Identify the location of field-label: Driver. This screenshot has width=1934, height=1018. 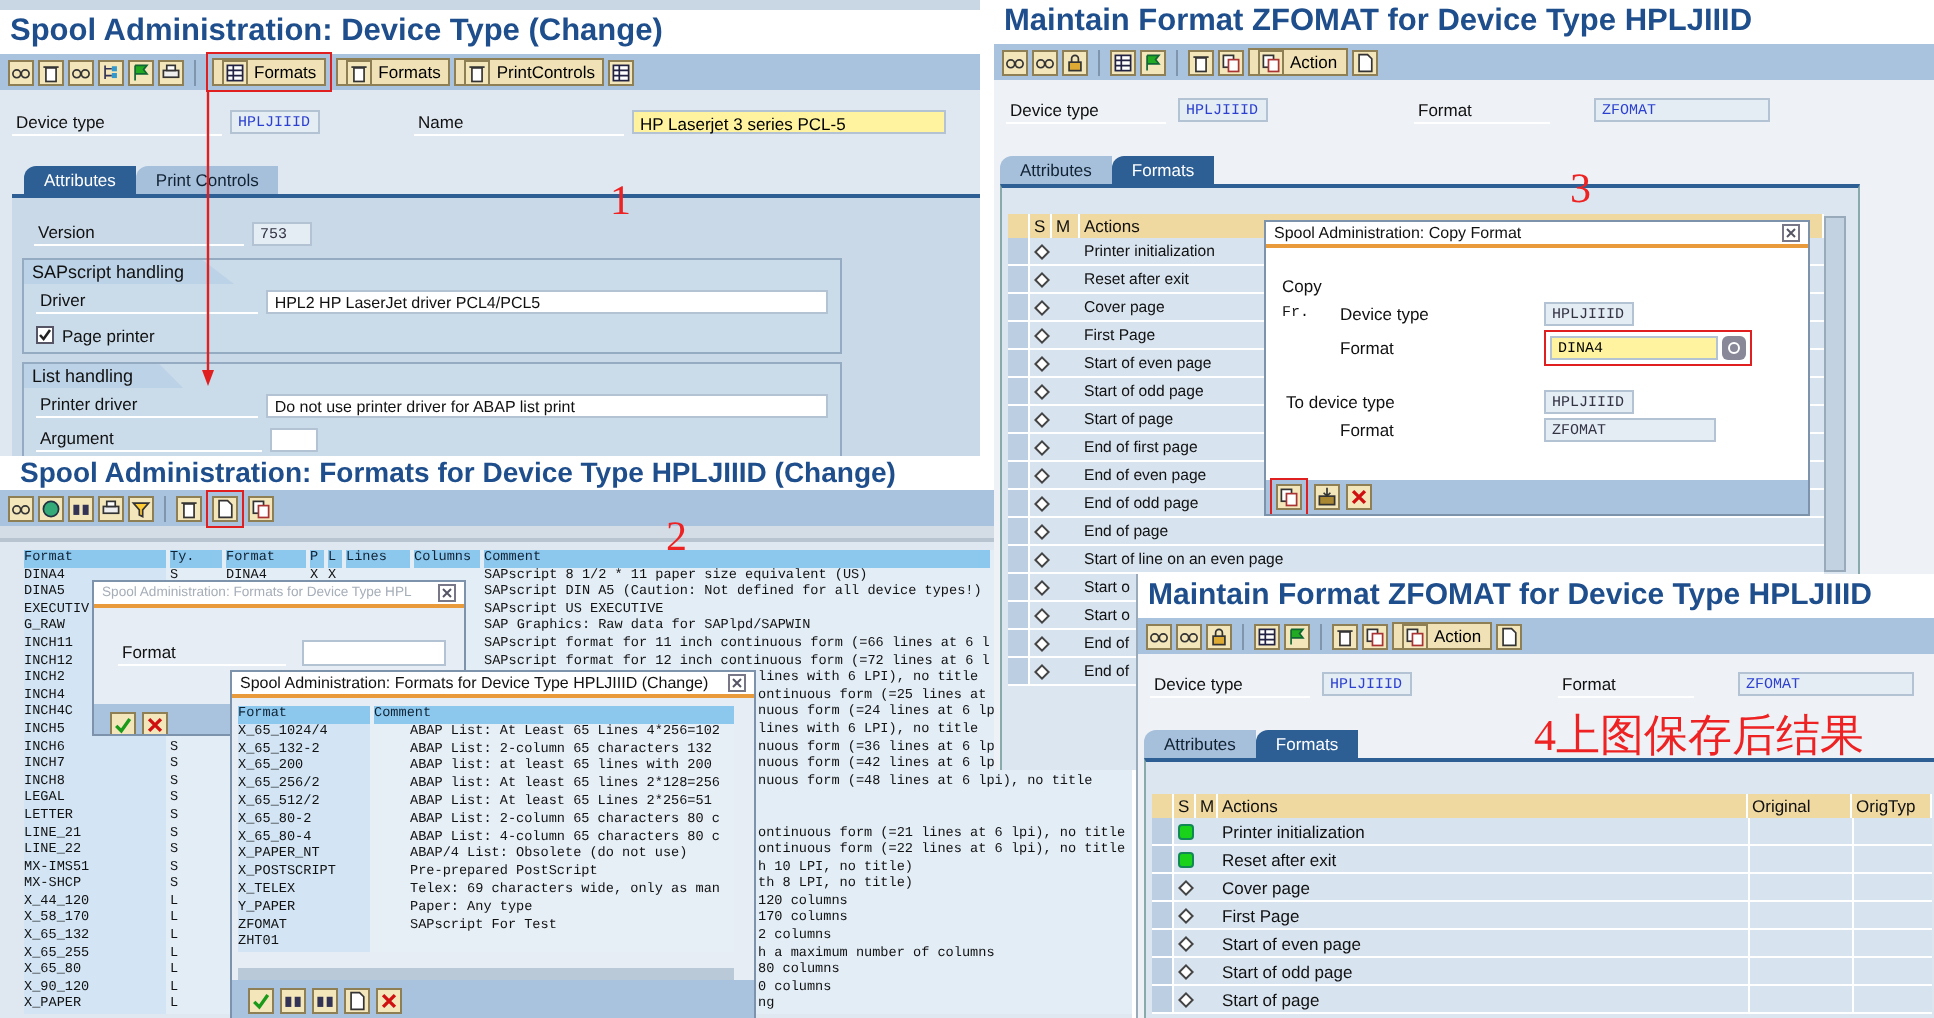
(147, 301).